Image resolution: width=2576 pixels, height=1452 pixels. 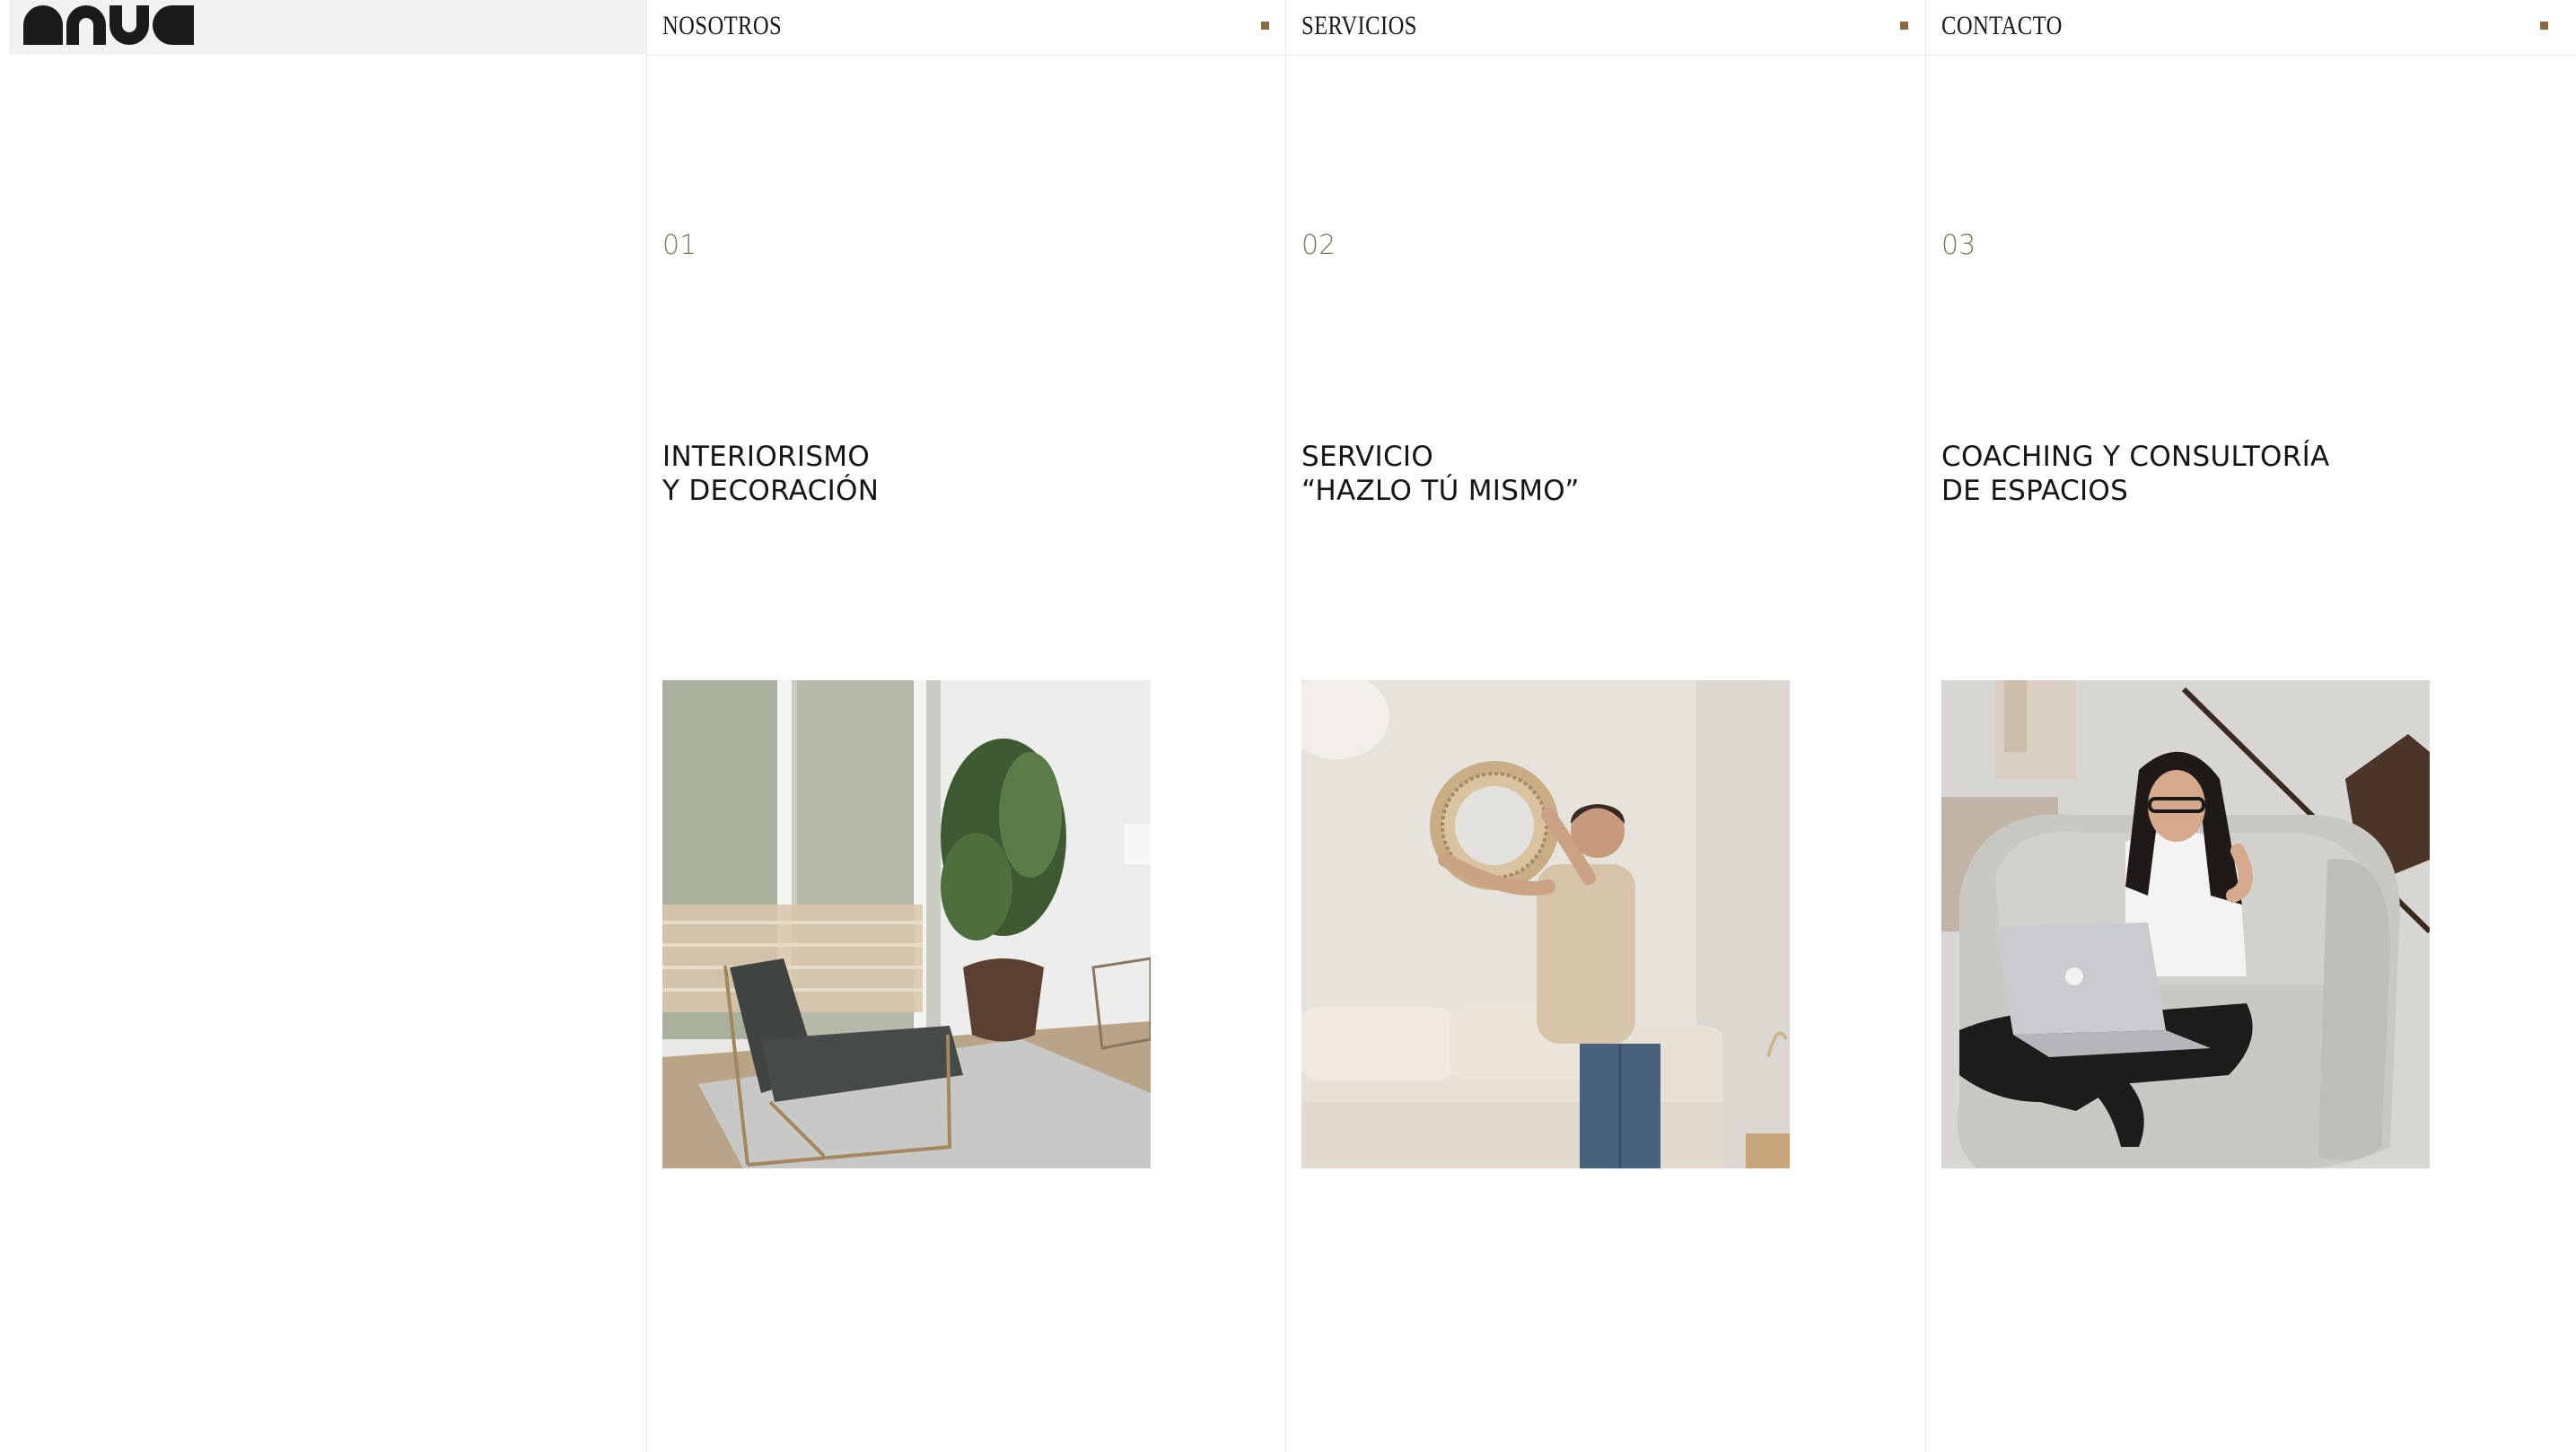 I want to click on nav-item-contacto: CONTACTO, so click(x=2244, y=28).